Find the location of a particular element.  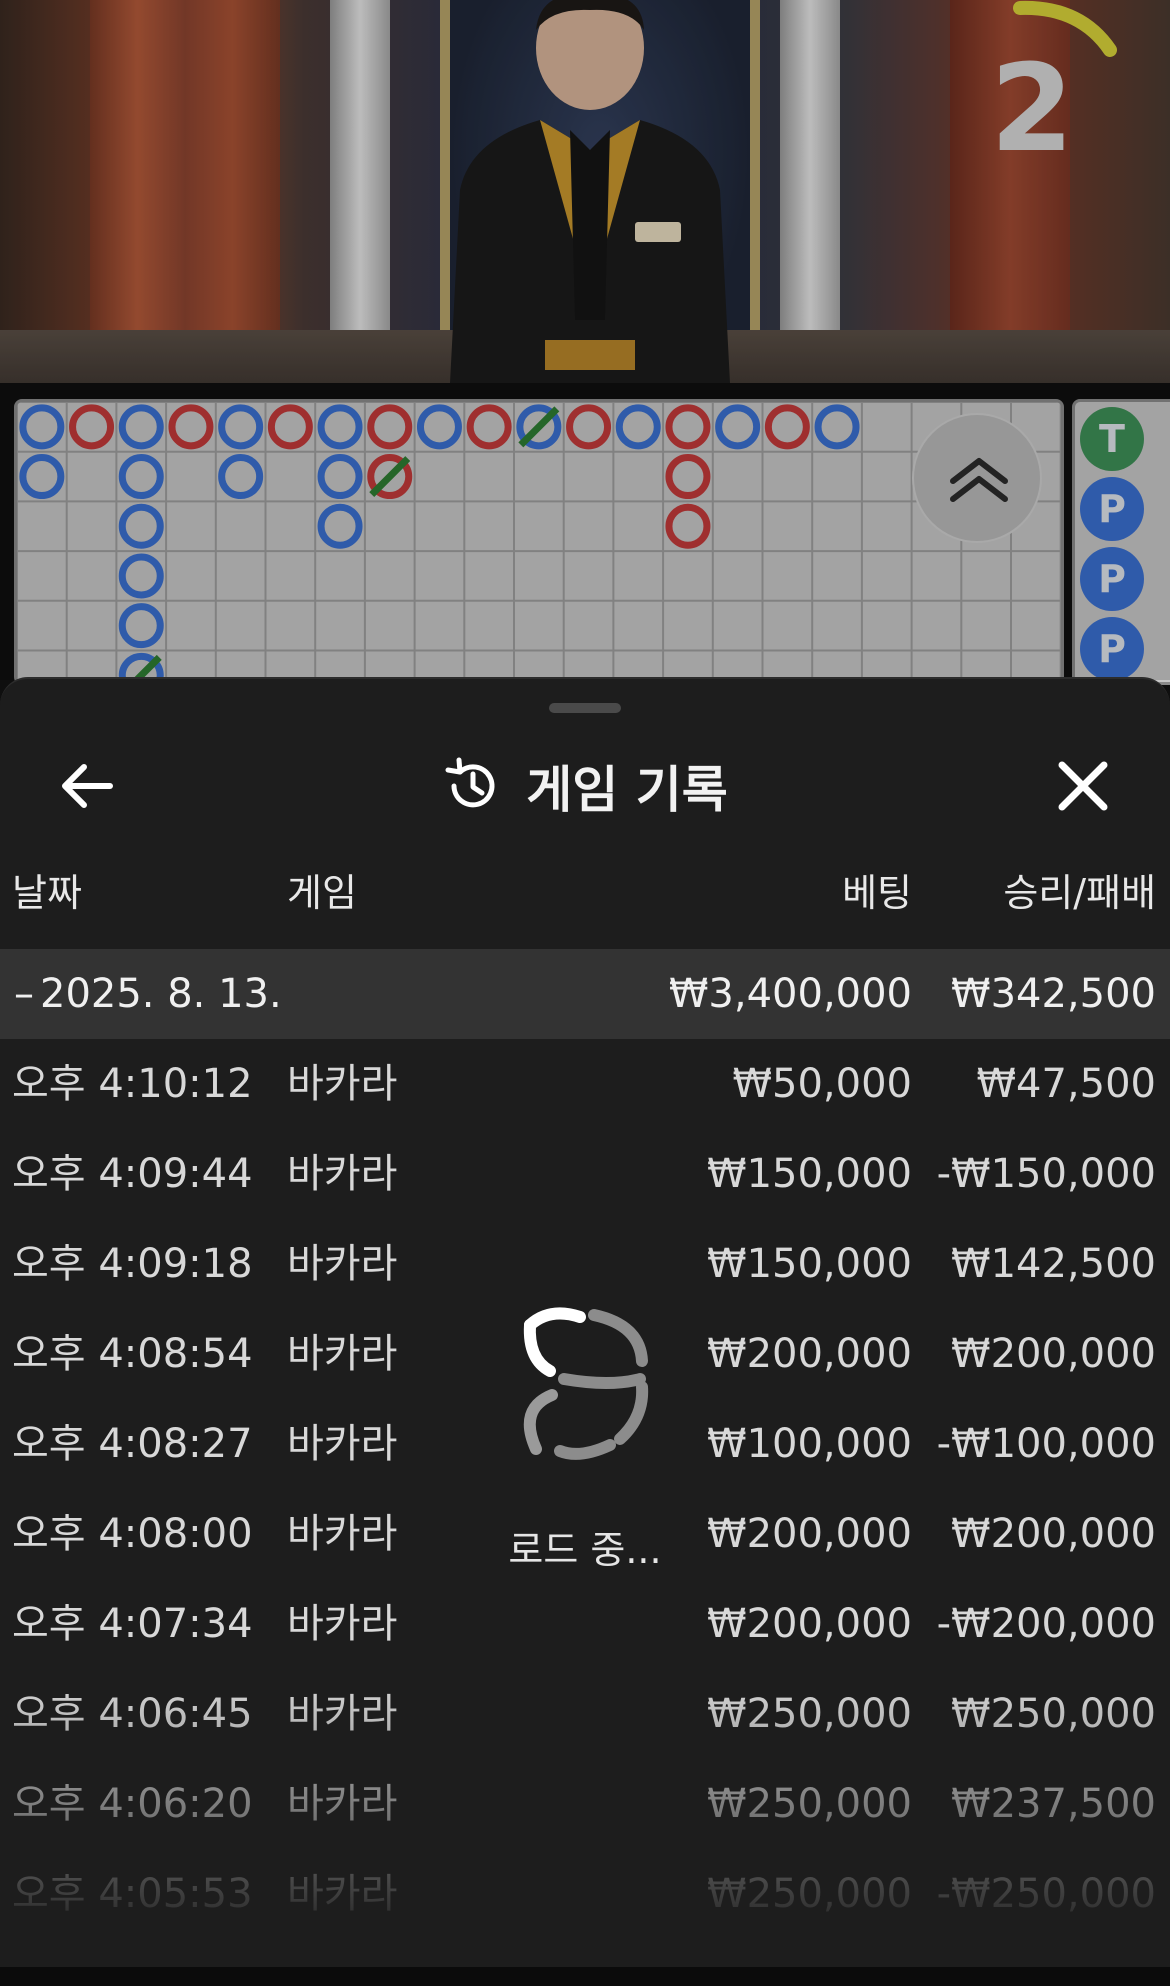

history-row: 오후 4:10:12 바카라 ₩50,000 ₩47,500 is located at coordinates (585, 1084).